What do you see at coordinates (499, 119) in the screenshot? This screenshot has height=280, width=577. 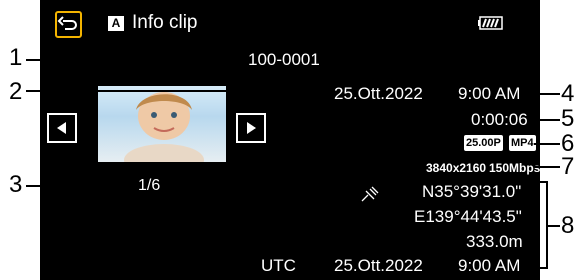 I see `clip-duration: 0:00:06` at bounding box center [499, 119].